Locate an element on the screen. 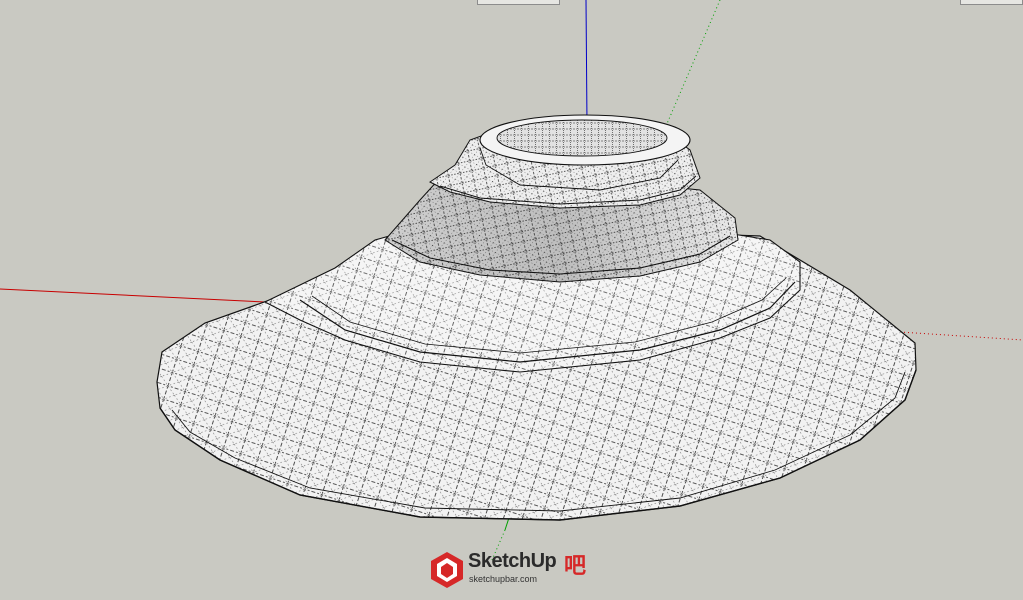  toolbar-panel-stub-left is located at coordinates (518, 2).